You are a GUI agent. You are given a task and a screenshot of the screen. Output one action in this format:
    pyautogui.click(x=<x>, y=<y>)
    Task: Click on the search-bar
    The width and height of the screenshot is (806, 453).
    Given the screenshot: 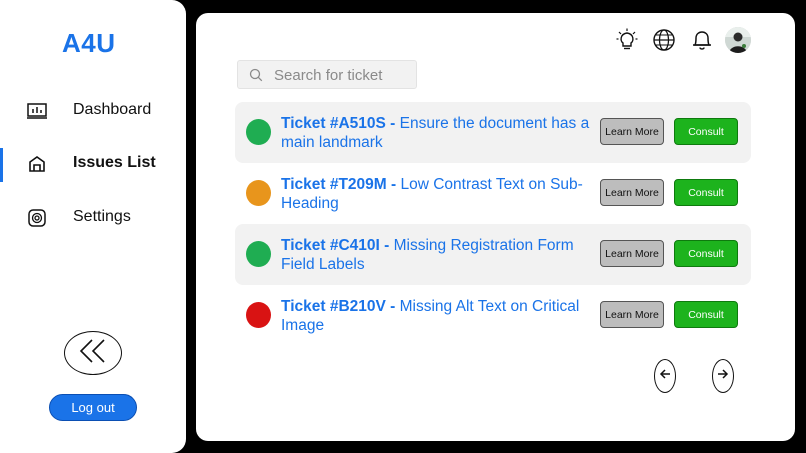 What is the action you would take?
    pyautogui.click(x=327, y=74)
    